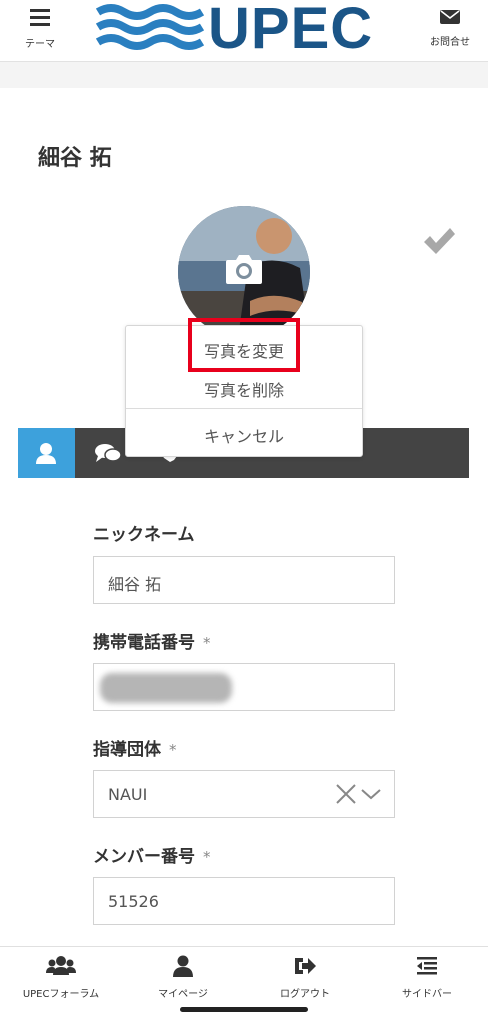  Describe the element at coordinates (244, 1009) in the screenshot. I see `home-indicator` at that location.